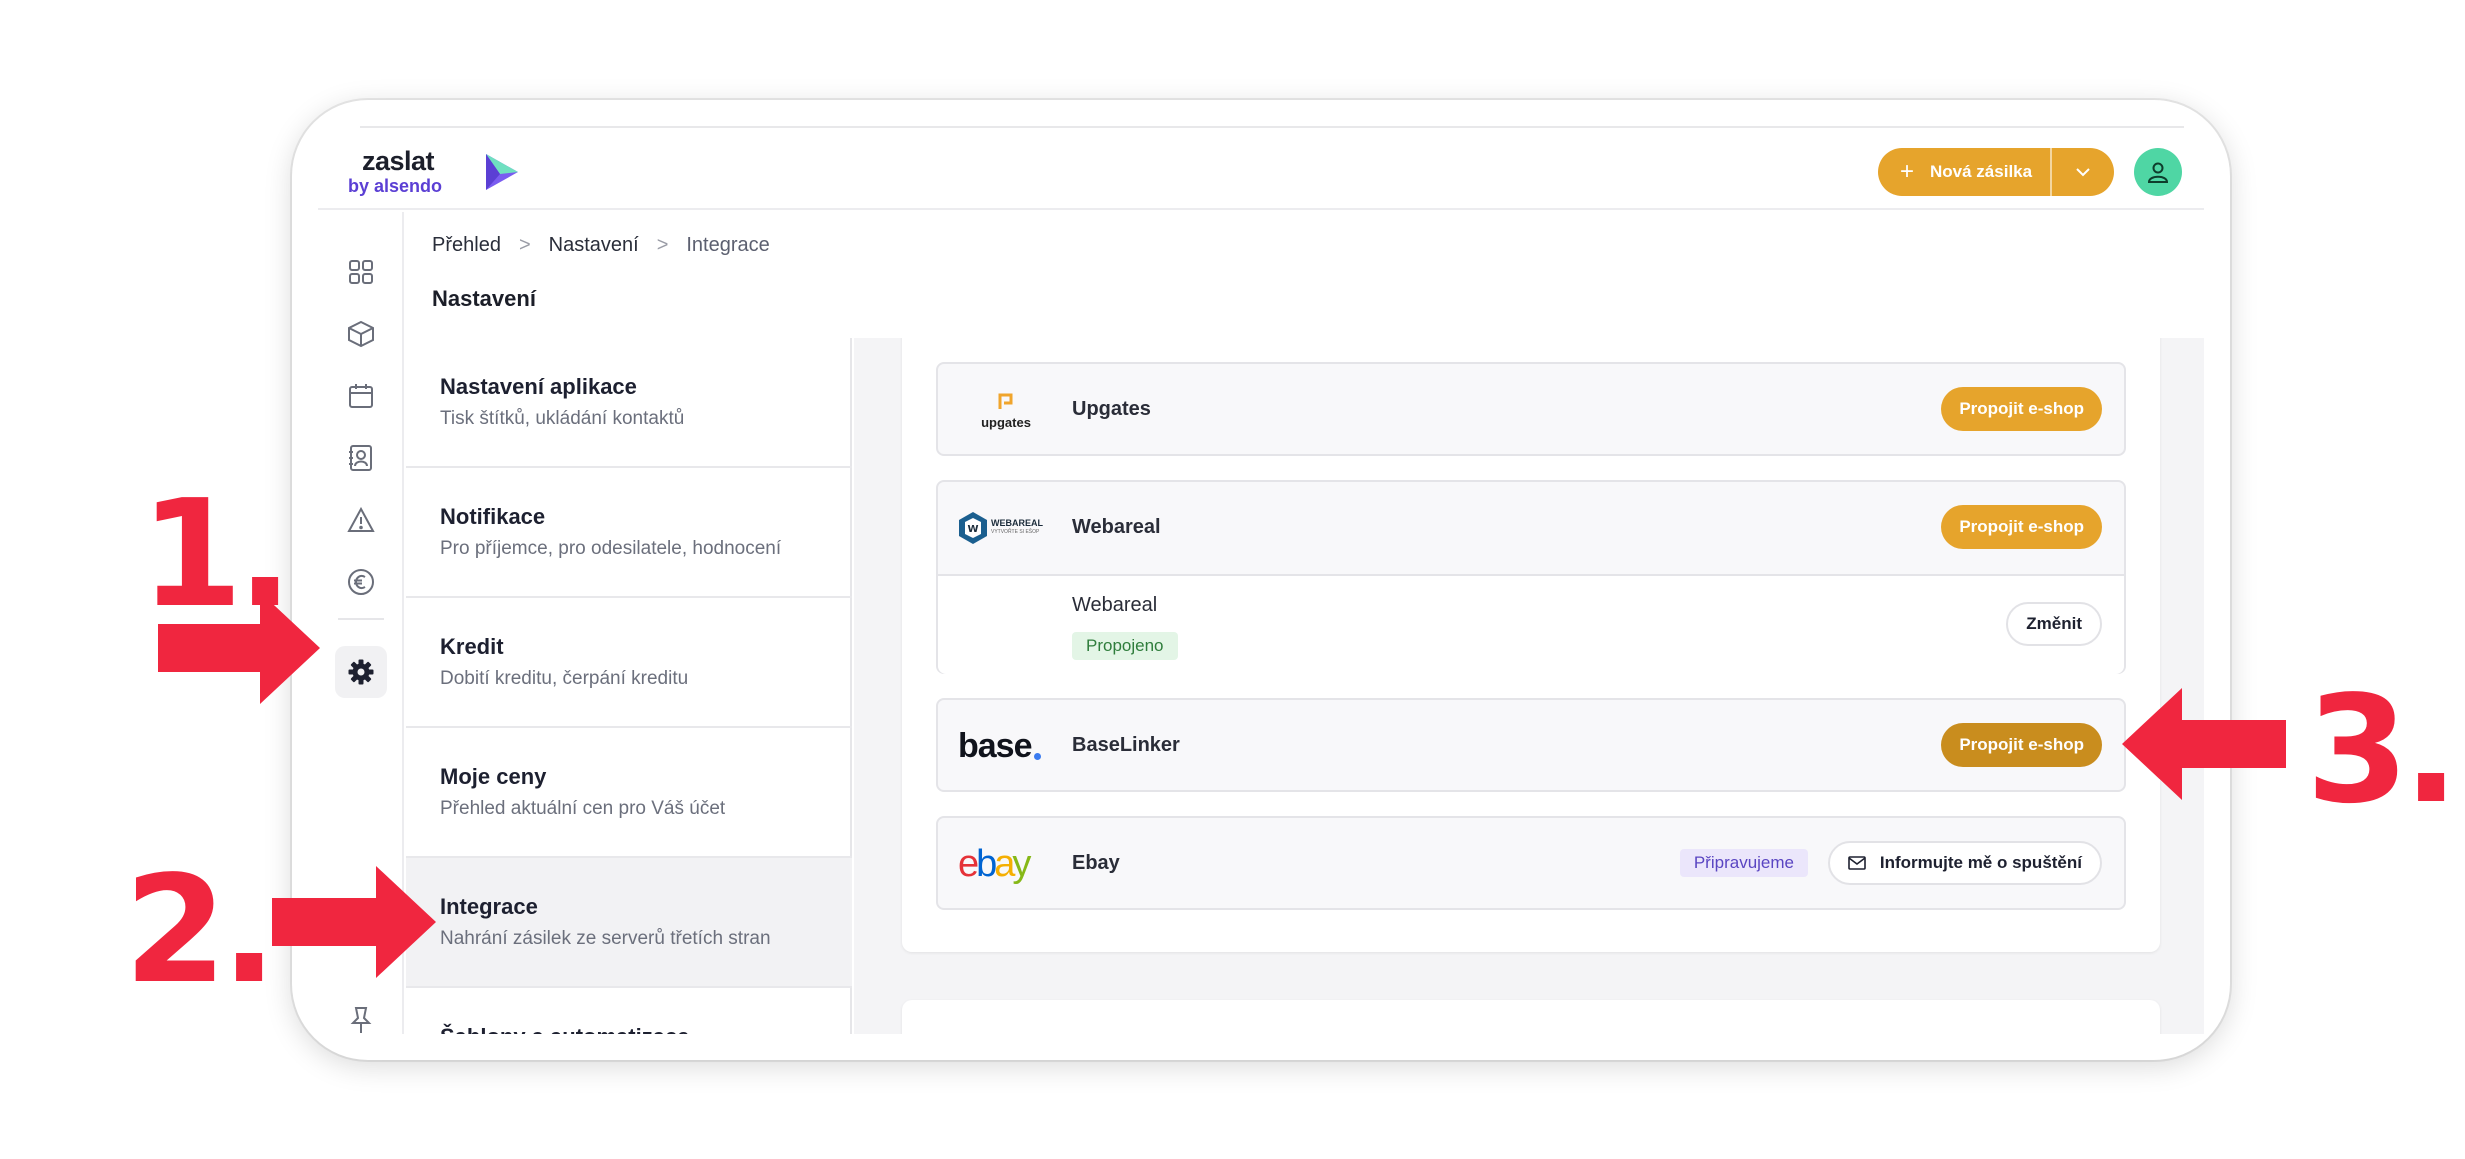  Describe the element at coordinates (1531, 409) in the screenshot. I see `integration-upgates: upgates Upgates Propojit e-shop` at that location.